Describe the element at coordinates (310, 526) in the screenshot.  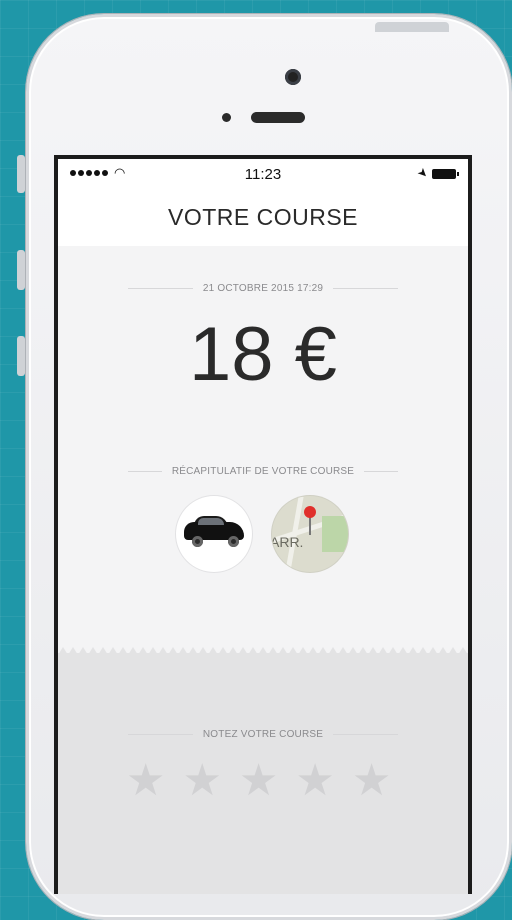
I see `pin-stick` at that location.